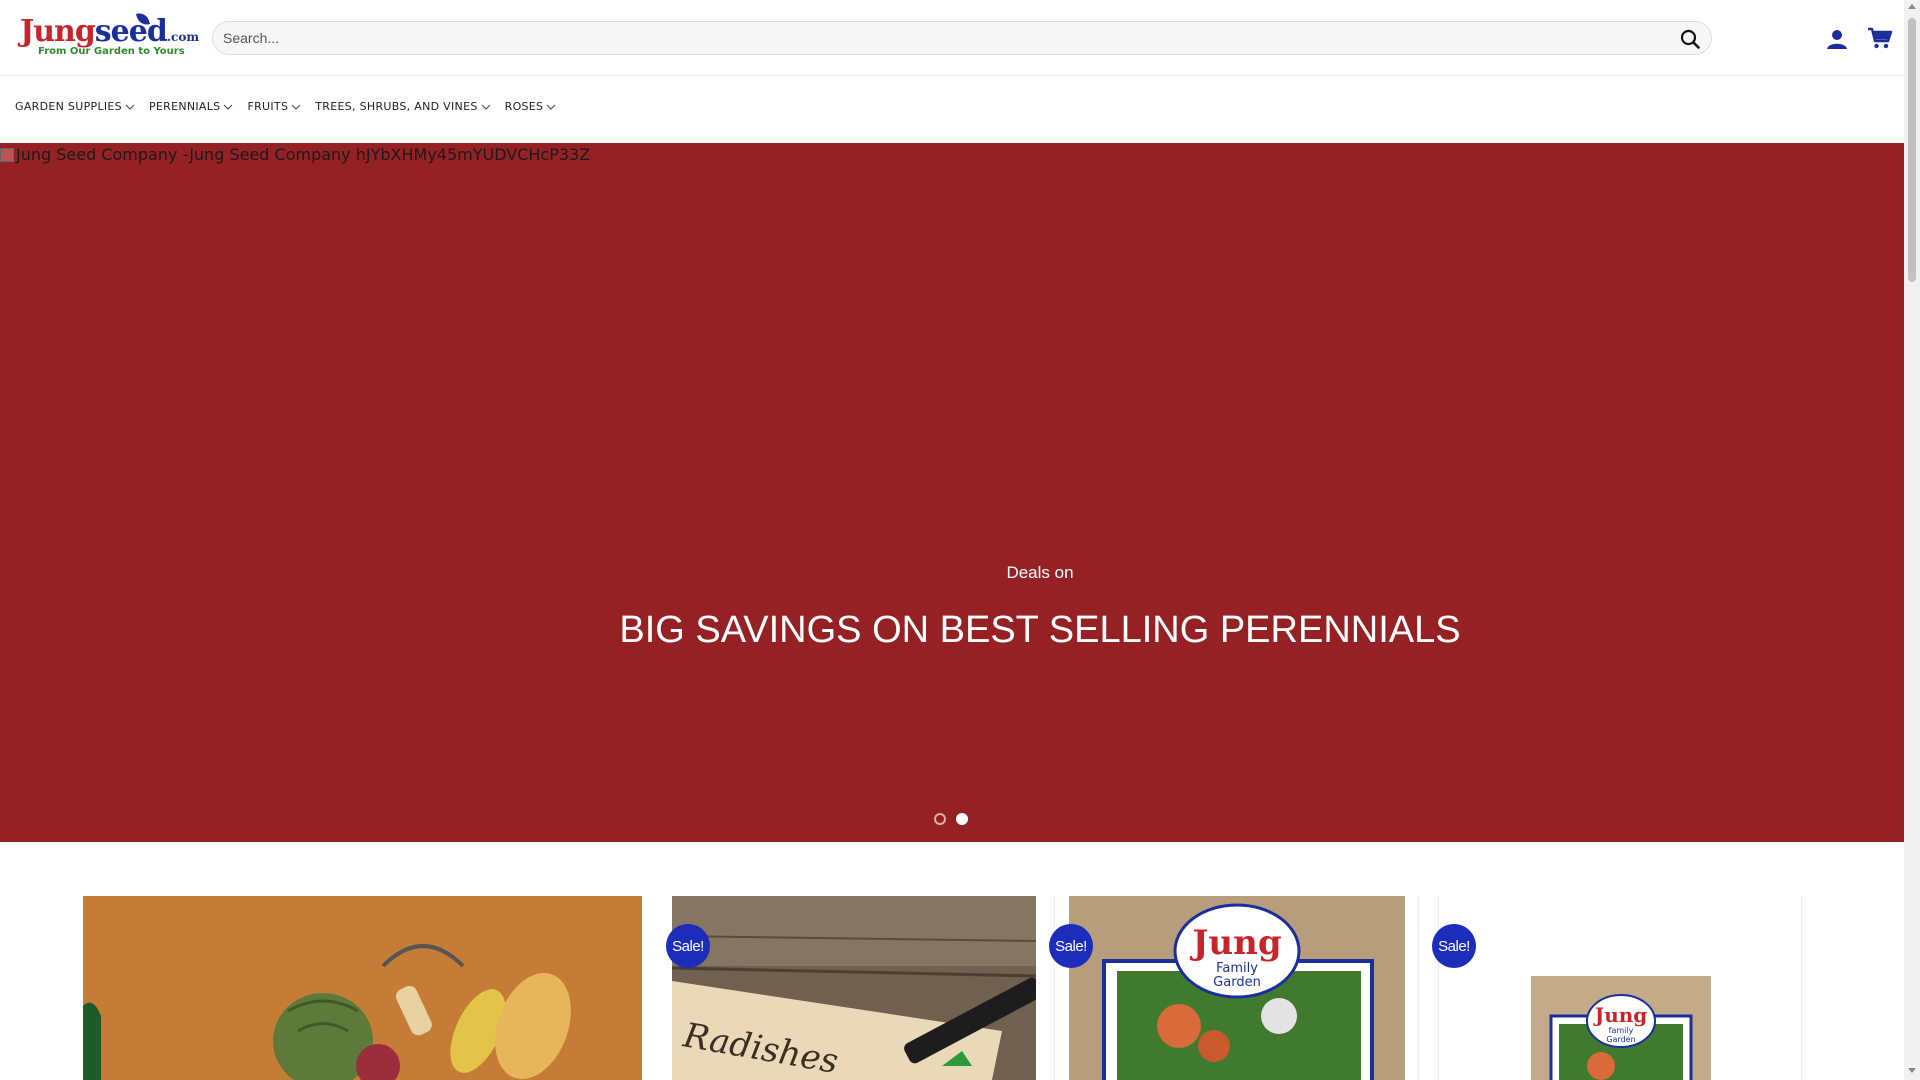  Describe the element at coordinates (962, 819) in the screenshot. I see `slider-dot-2-active` at that location.